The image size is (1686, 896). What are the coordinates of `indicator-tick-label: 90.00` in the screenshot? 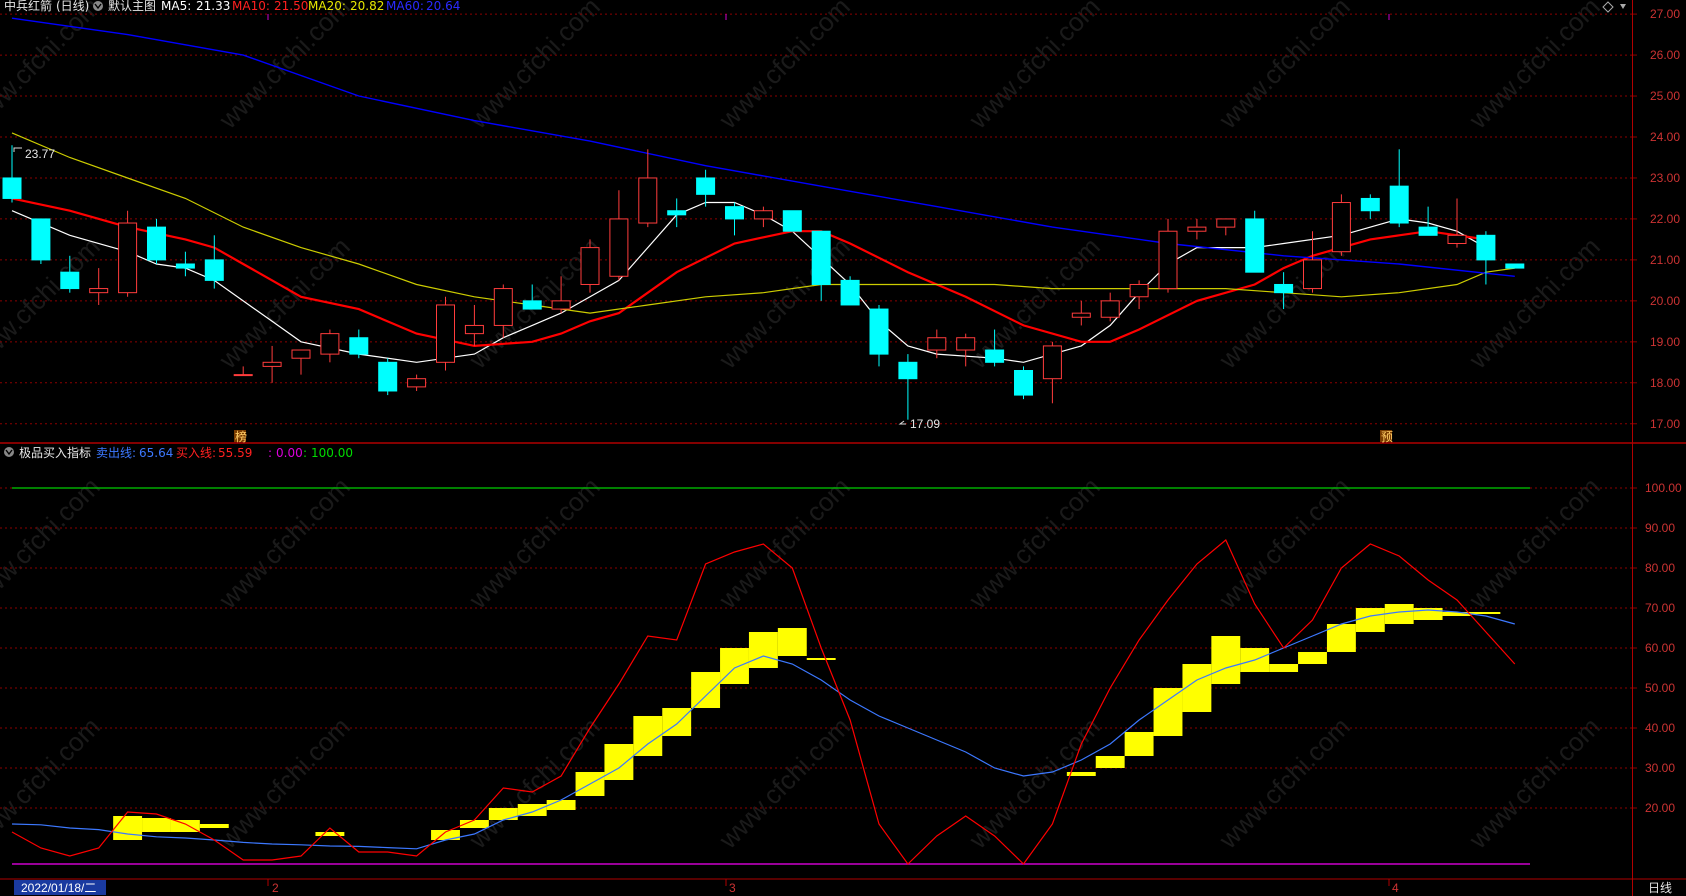 It's located at (1660, 528).